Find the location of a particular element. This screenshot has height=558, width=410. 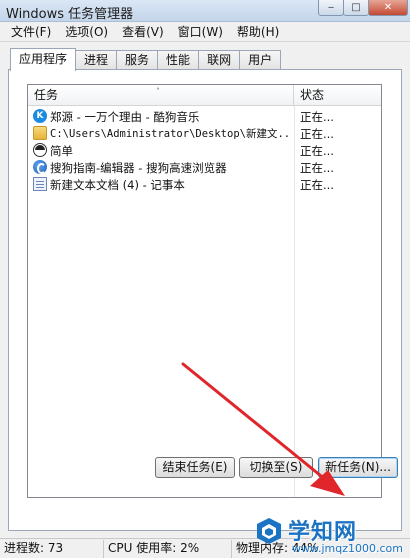

sort-ascending-icon: ˄ is located at coordinates (158, 91).